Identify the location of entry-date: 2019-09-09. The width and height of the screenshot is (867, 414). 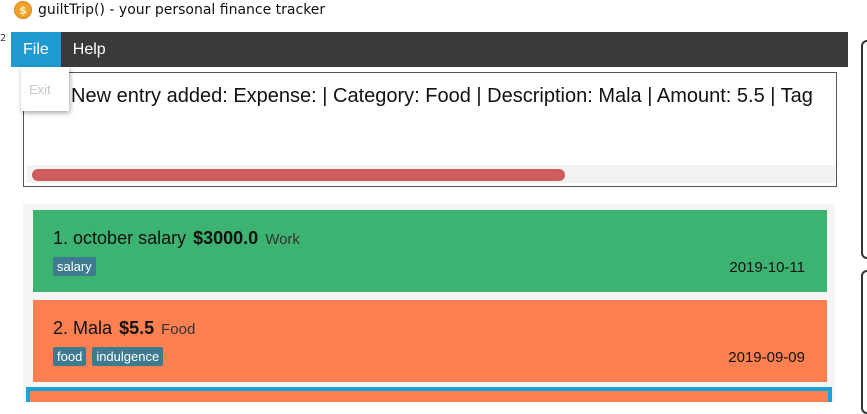
(766, 357).